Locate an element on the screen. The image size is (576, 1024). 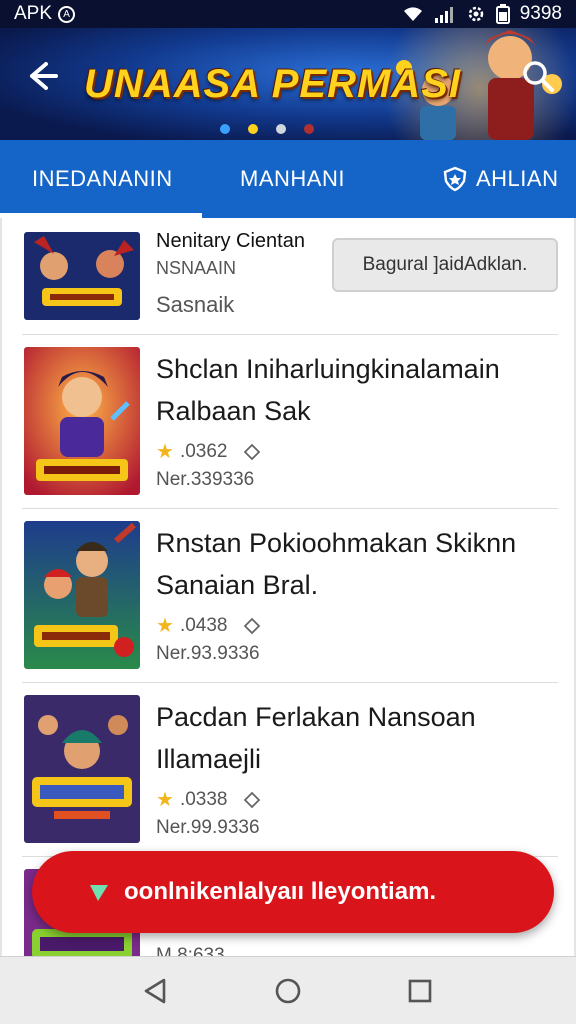
recents-square-icon is located at coordinates (420, 991).